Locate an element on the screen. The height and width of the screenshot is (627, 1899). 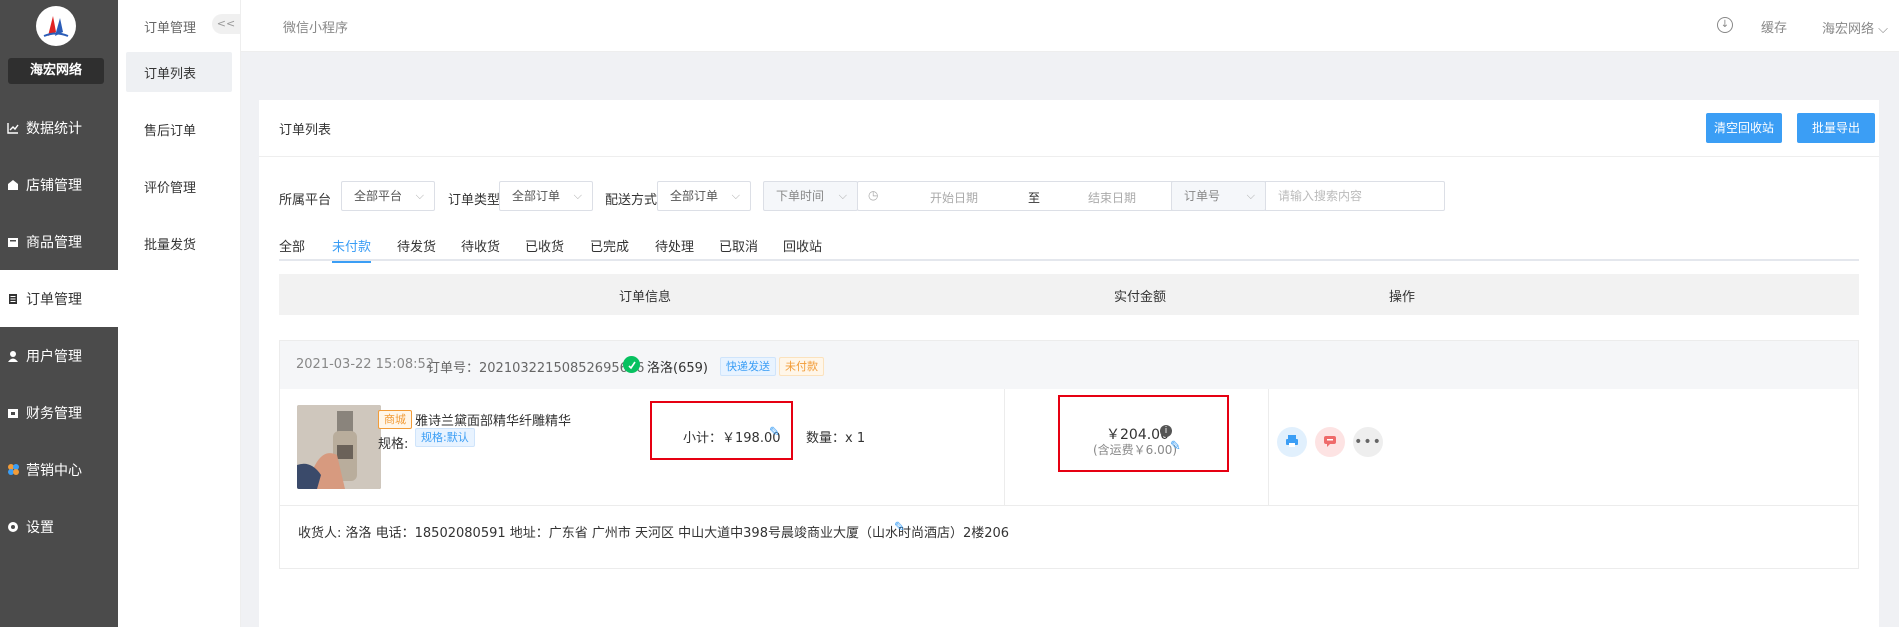
tab-cancelled: 已取消 is located at coordinates (738, 248).